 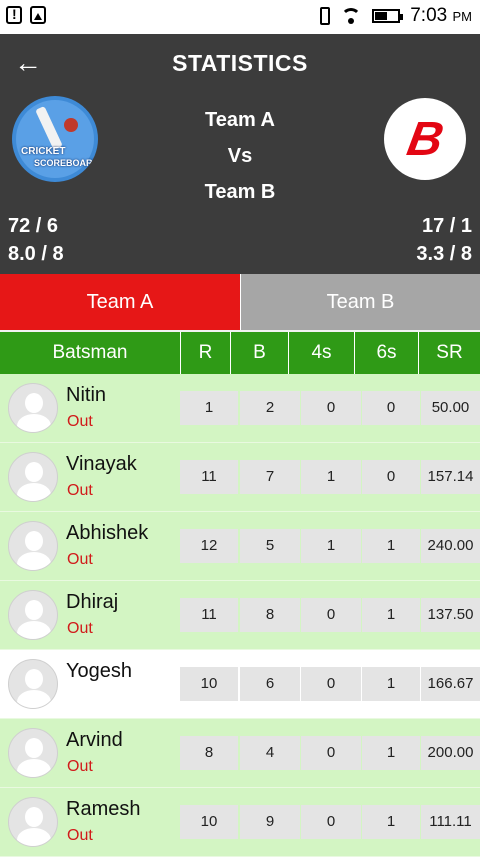 What do you see at coordinates (270, 615) in the screenshot?
I see `balls-cell: 8` at bounding box center [270, 615].